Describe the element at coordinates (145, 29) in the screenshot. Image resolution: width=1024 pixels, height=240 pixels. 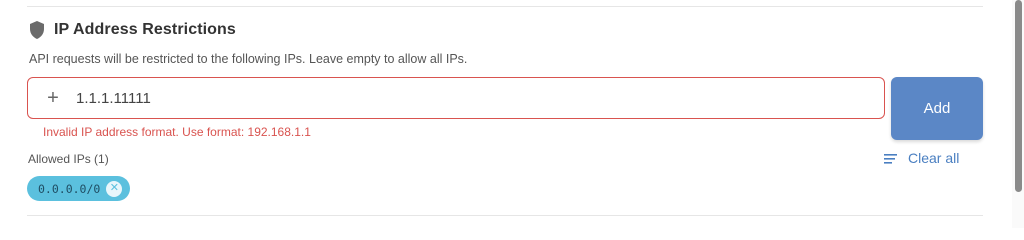
I see `section-title: IP Address Restrictions` at that location.